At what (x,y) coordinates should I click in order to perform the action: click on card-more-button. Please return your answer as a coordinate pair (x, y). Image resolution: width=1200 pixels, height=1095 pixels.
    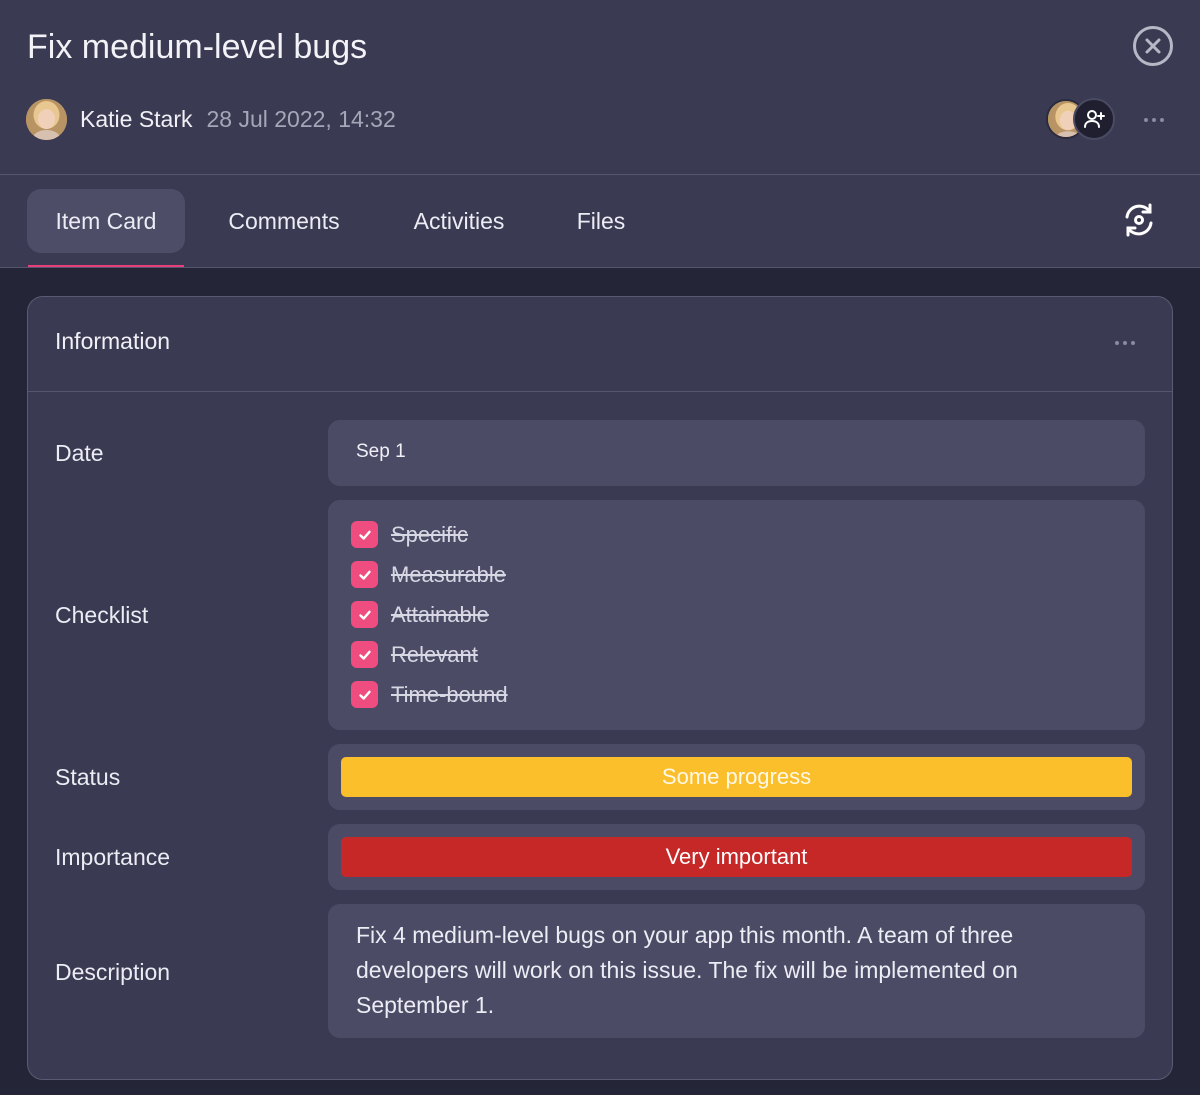
    Looking at the image, I should click on (1125, 344).